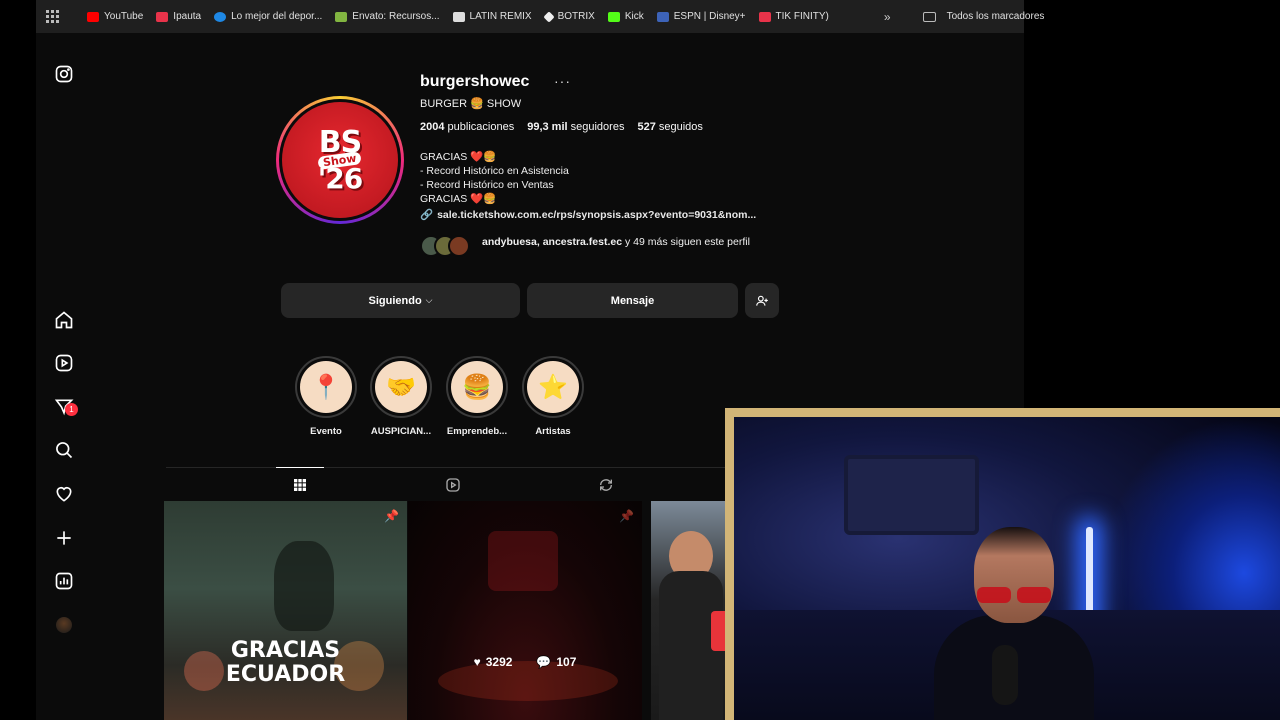  I want to click on plus-icon, so click(64, 538).